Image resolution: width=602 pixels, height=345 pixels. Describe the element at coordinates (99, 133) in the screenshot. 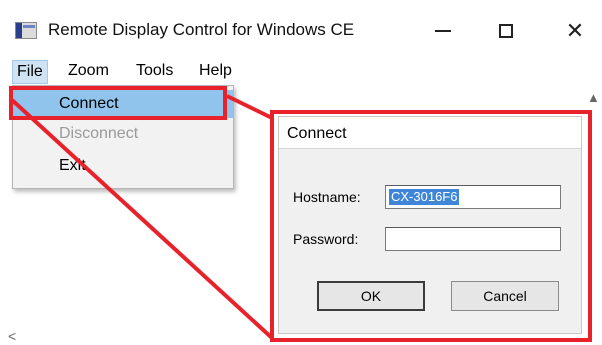

I see `menu-item-disconnect: Disconnect` at that location.